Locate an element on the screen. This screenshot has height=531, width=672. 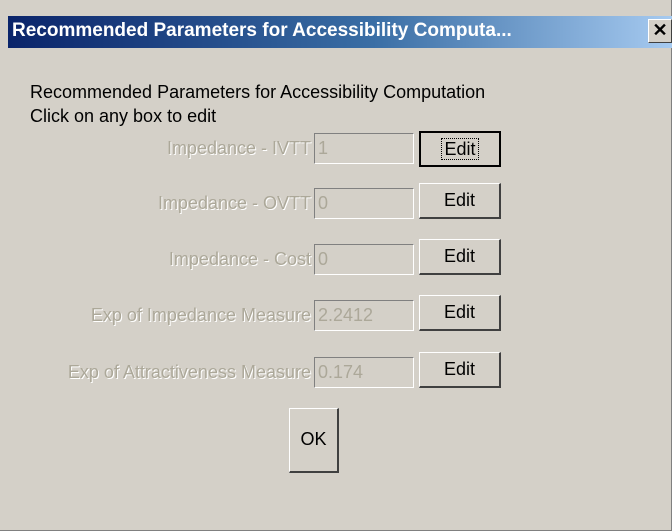
edit-button-impedance-ovtt: Edit is located at coordinates (460, 201).